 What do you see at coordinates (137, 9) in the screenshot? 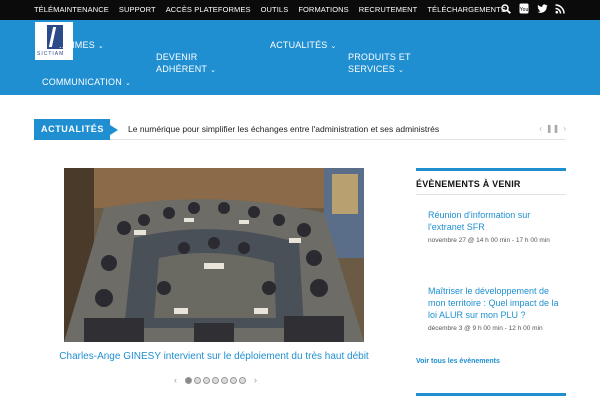
I see `top-link-support: SUPPORT` at bounding box center [137, 9].